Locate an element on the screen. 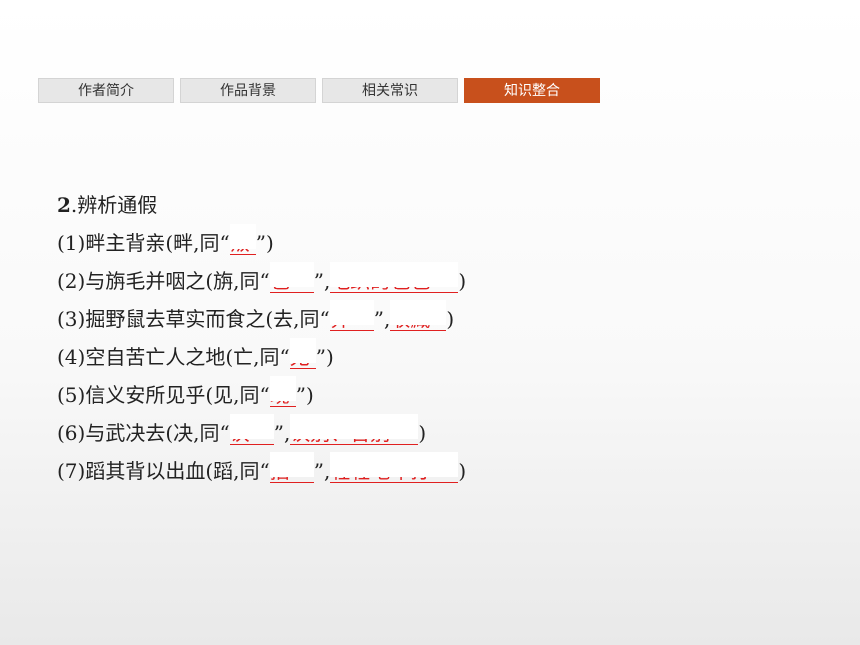  meaning-blank: 毛织的毡毯 is located at coordinates (394, 277).